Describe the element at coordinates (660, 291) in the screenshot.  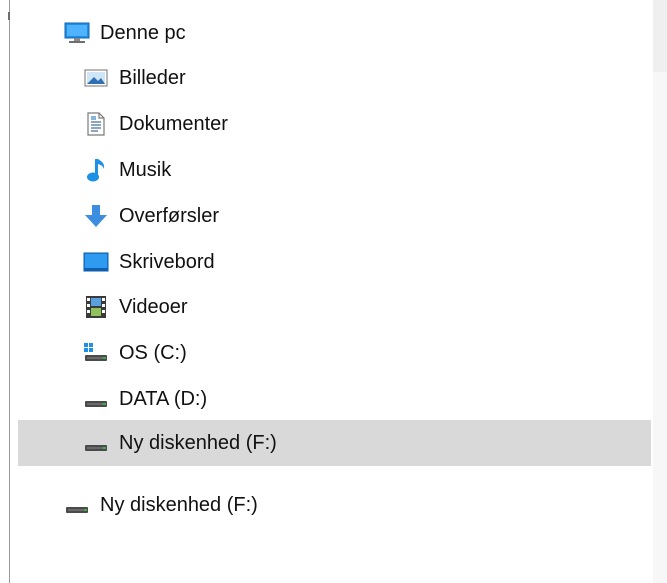
I see `vertical-scrollbar` at that location.